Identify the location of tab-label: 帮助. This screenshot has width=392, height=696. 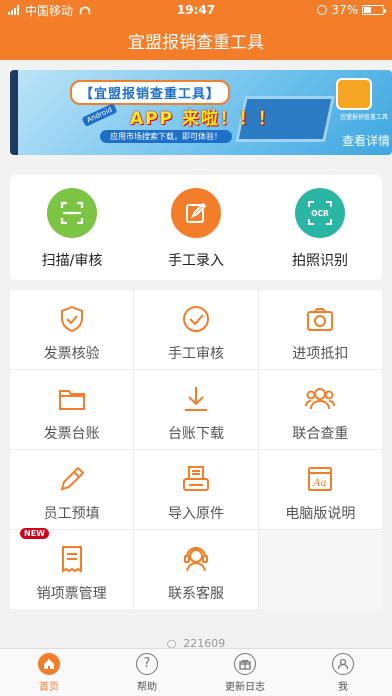
(147, 687).